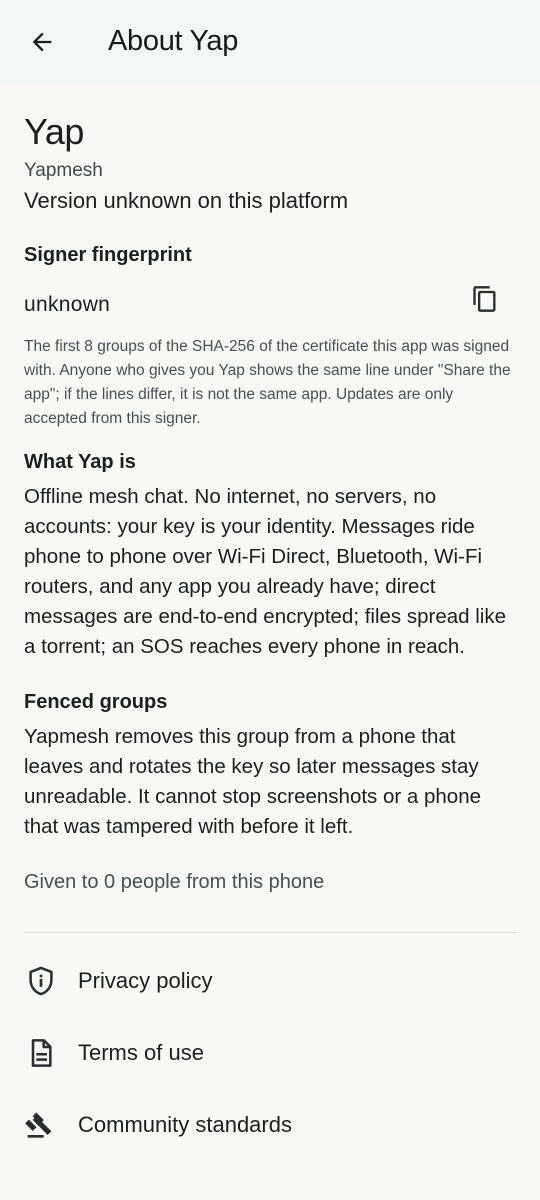 This screenshot has height=1200, width=540. What do you see at coordinates (41, 981) in the screenshot?
I see `shield-info-icon` at bounding box center [41, 981].